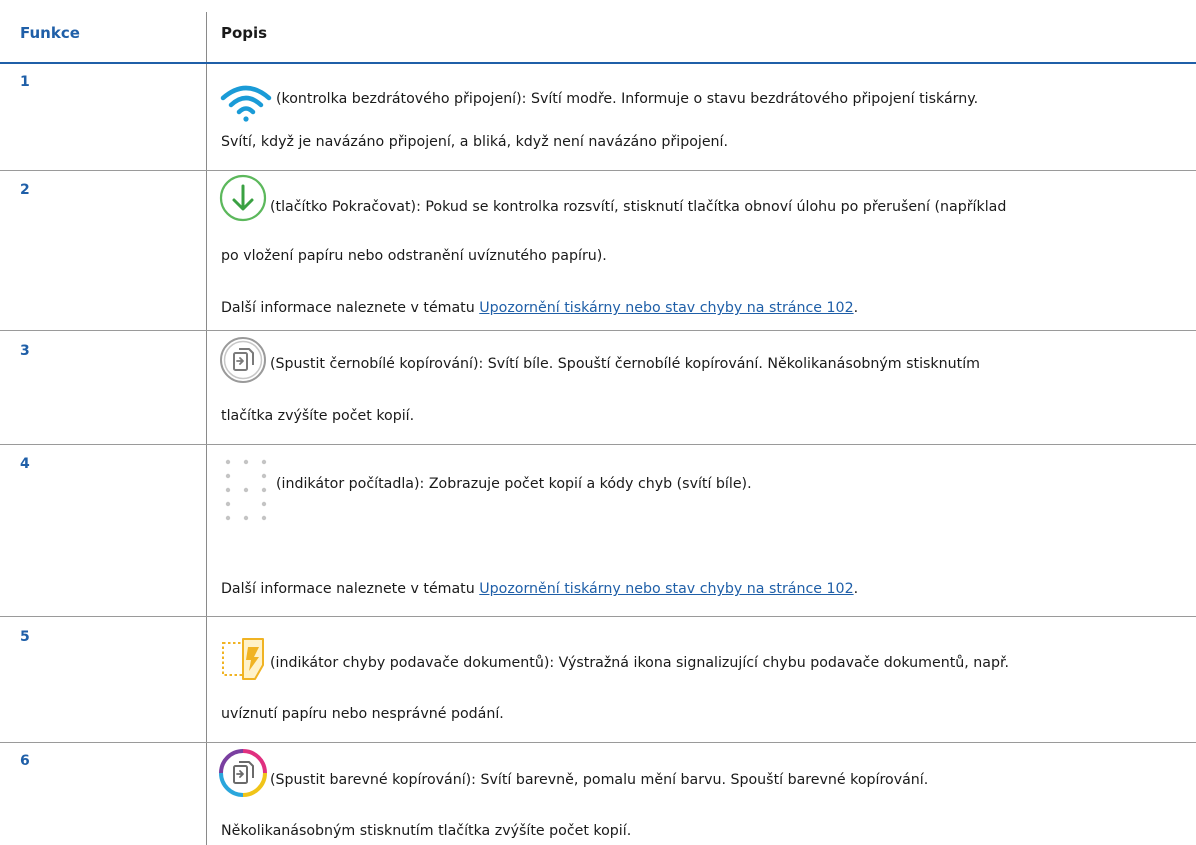  I want to click on row-number: 3, so click(25, 351).